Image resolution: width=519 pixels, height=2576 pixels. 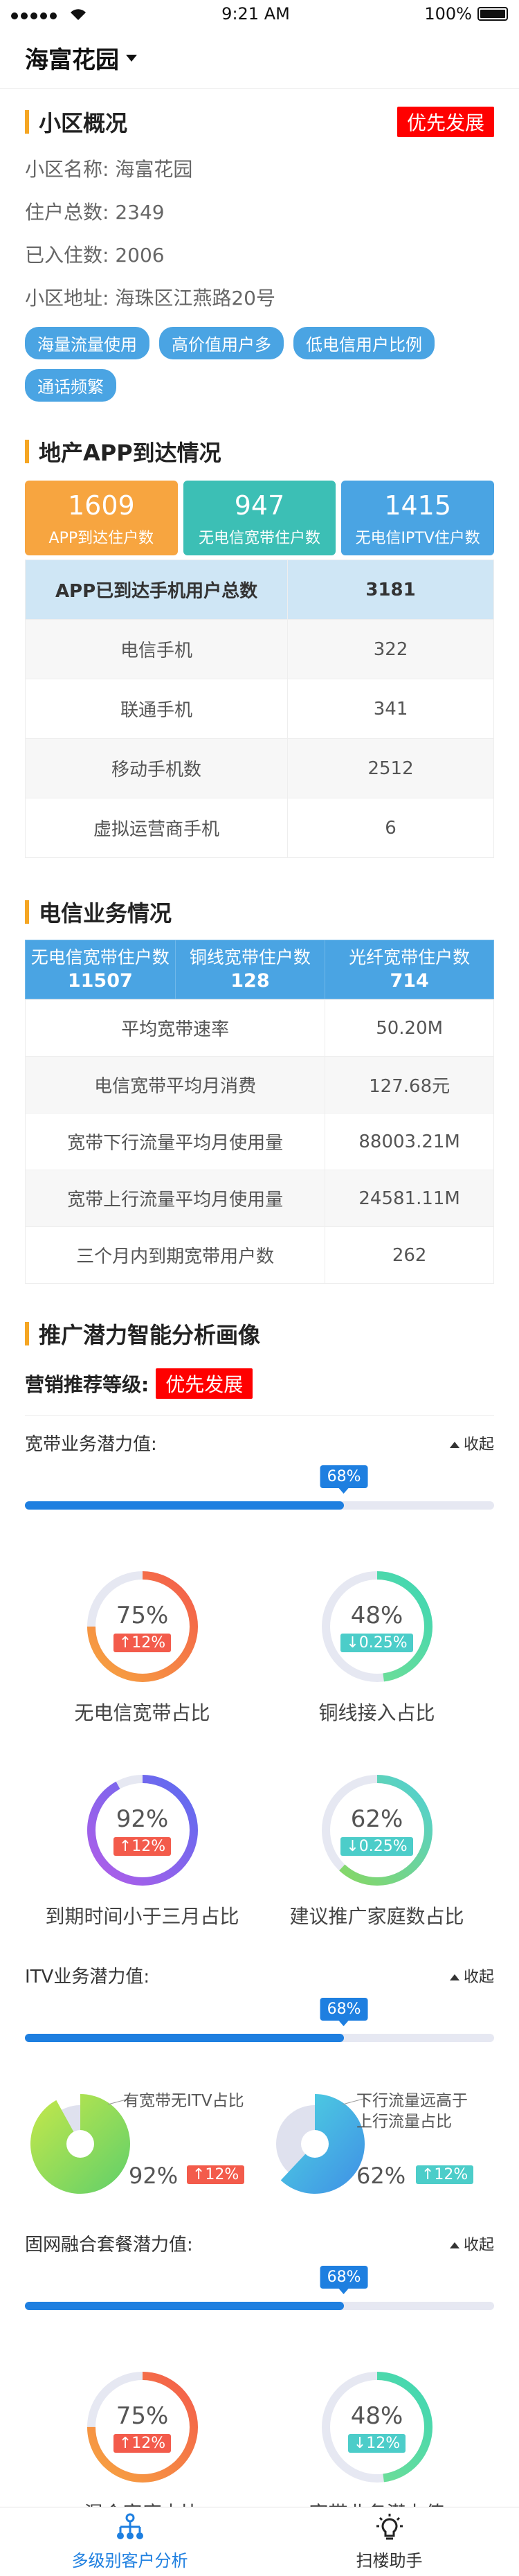 I want to click on app-reach-title: 地产APP到达情况, so click(x=130, y=453).